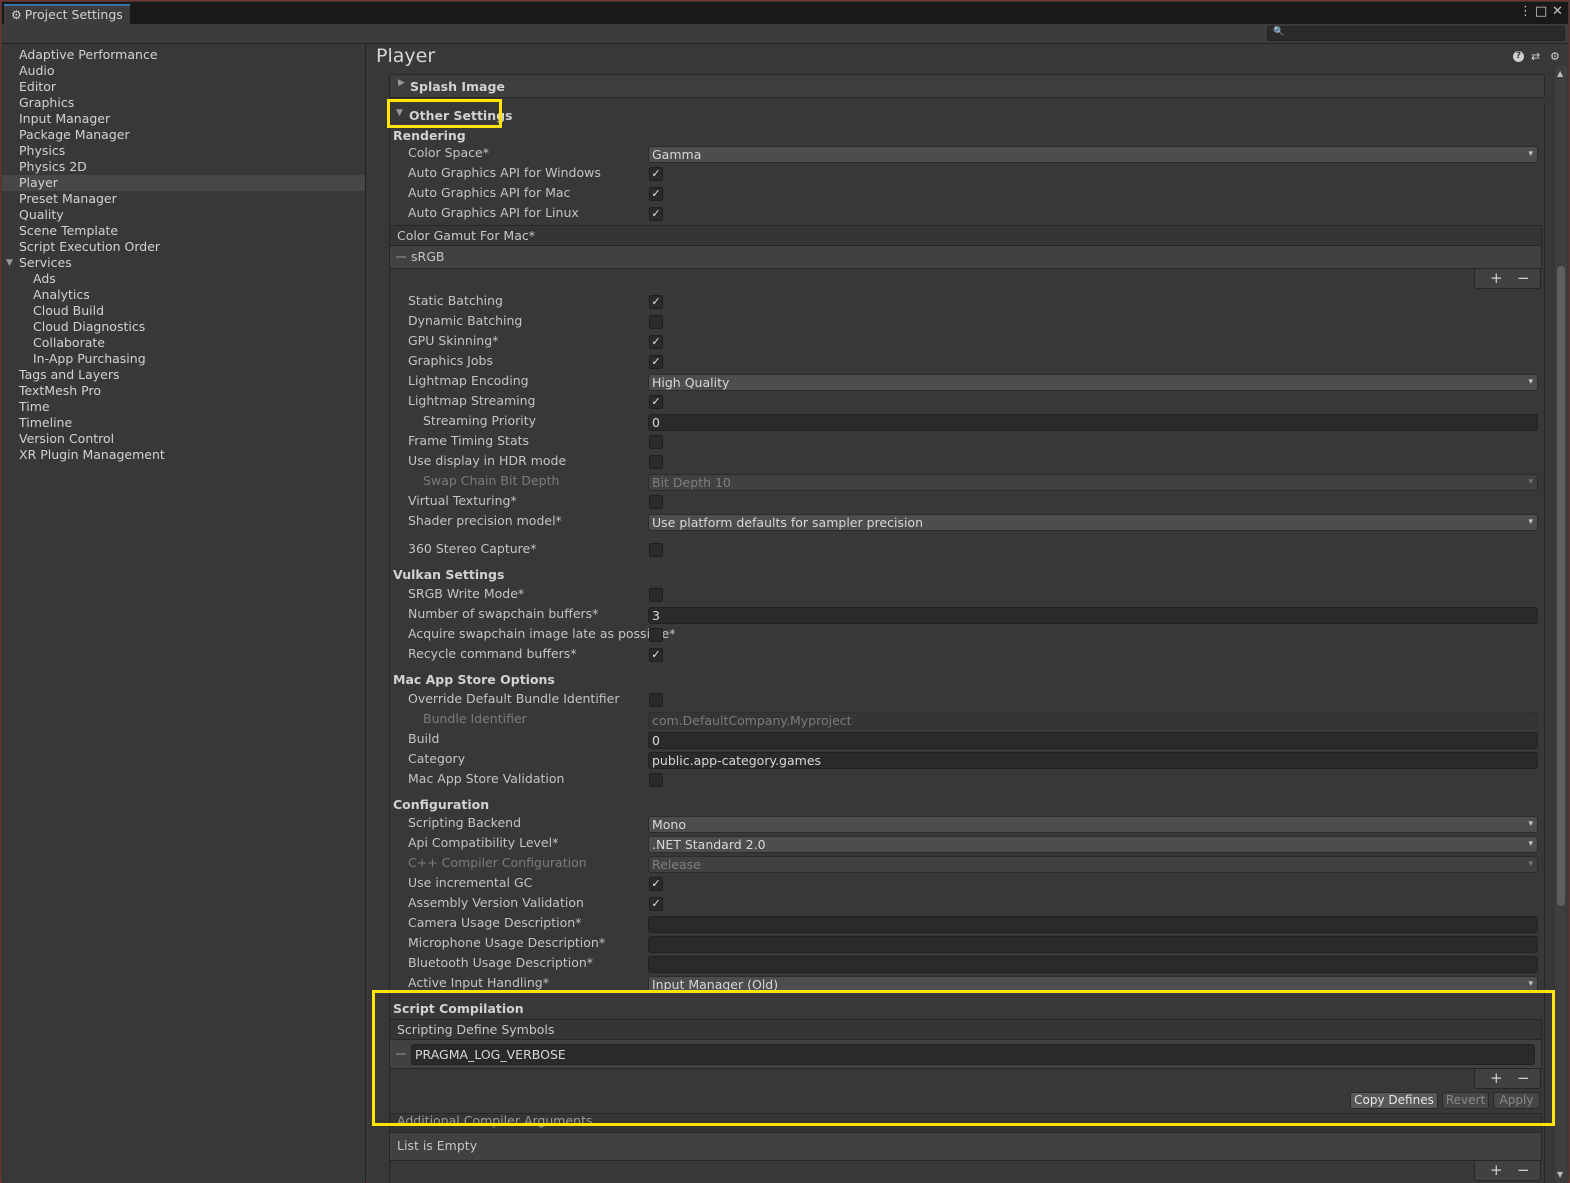 The image size is (1570, 1183). What do you see at coordinates (656, 595) in the screenshot?
I see `srgb-write-mode-checkbox` at bounding box center [656, 595].